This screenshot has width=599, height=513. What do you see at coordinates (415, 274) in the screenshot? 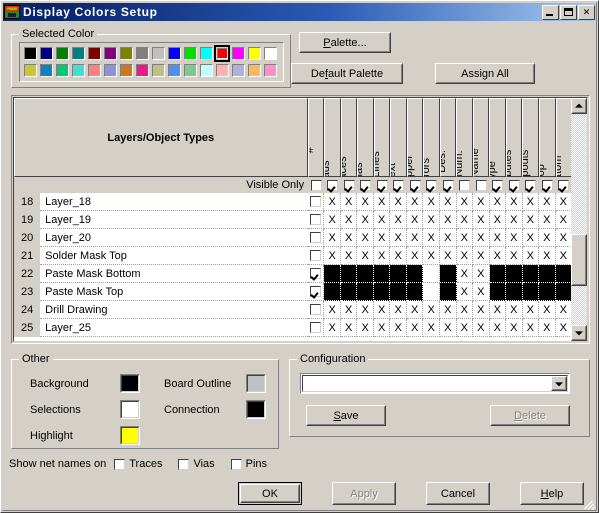
I see `row-cell-copper` at bounding box center [415, 274].